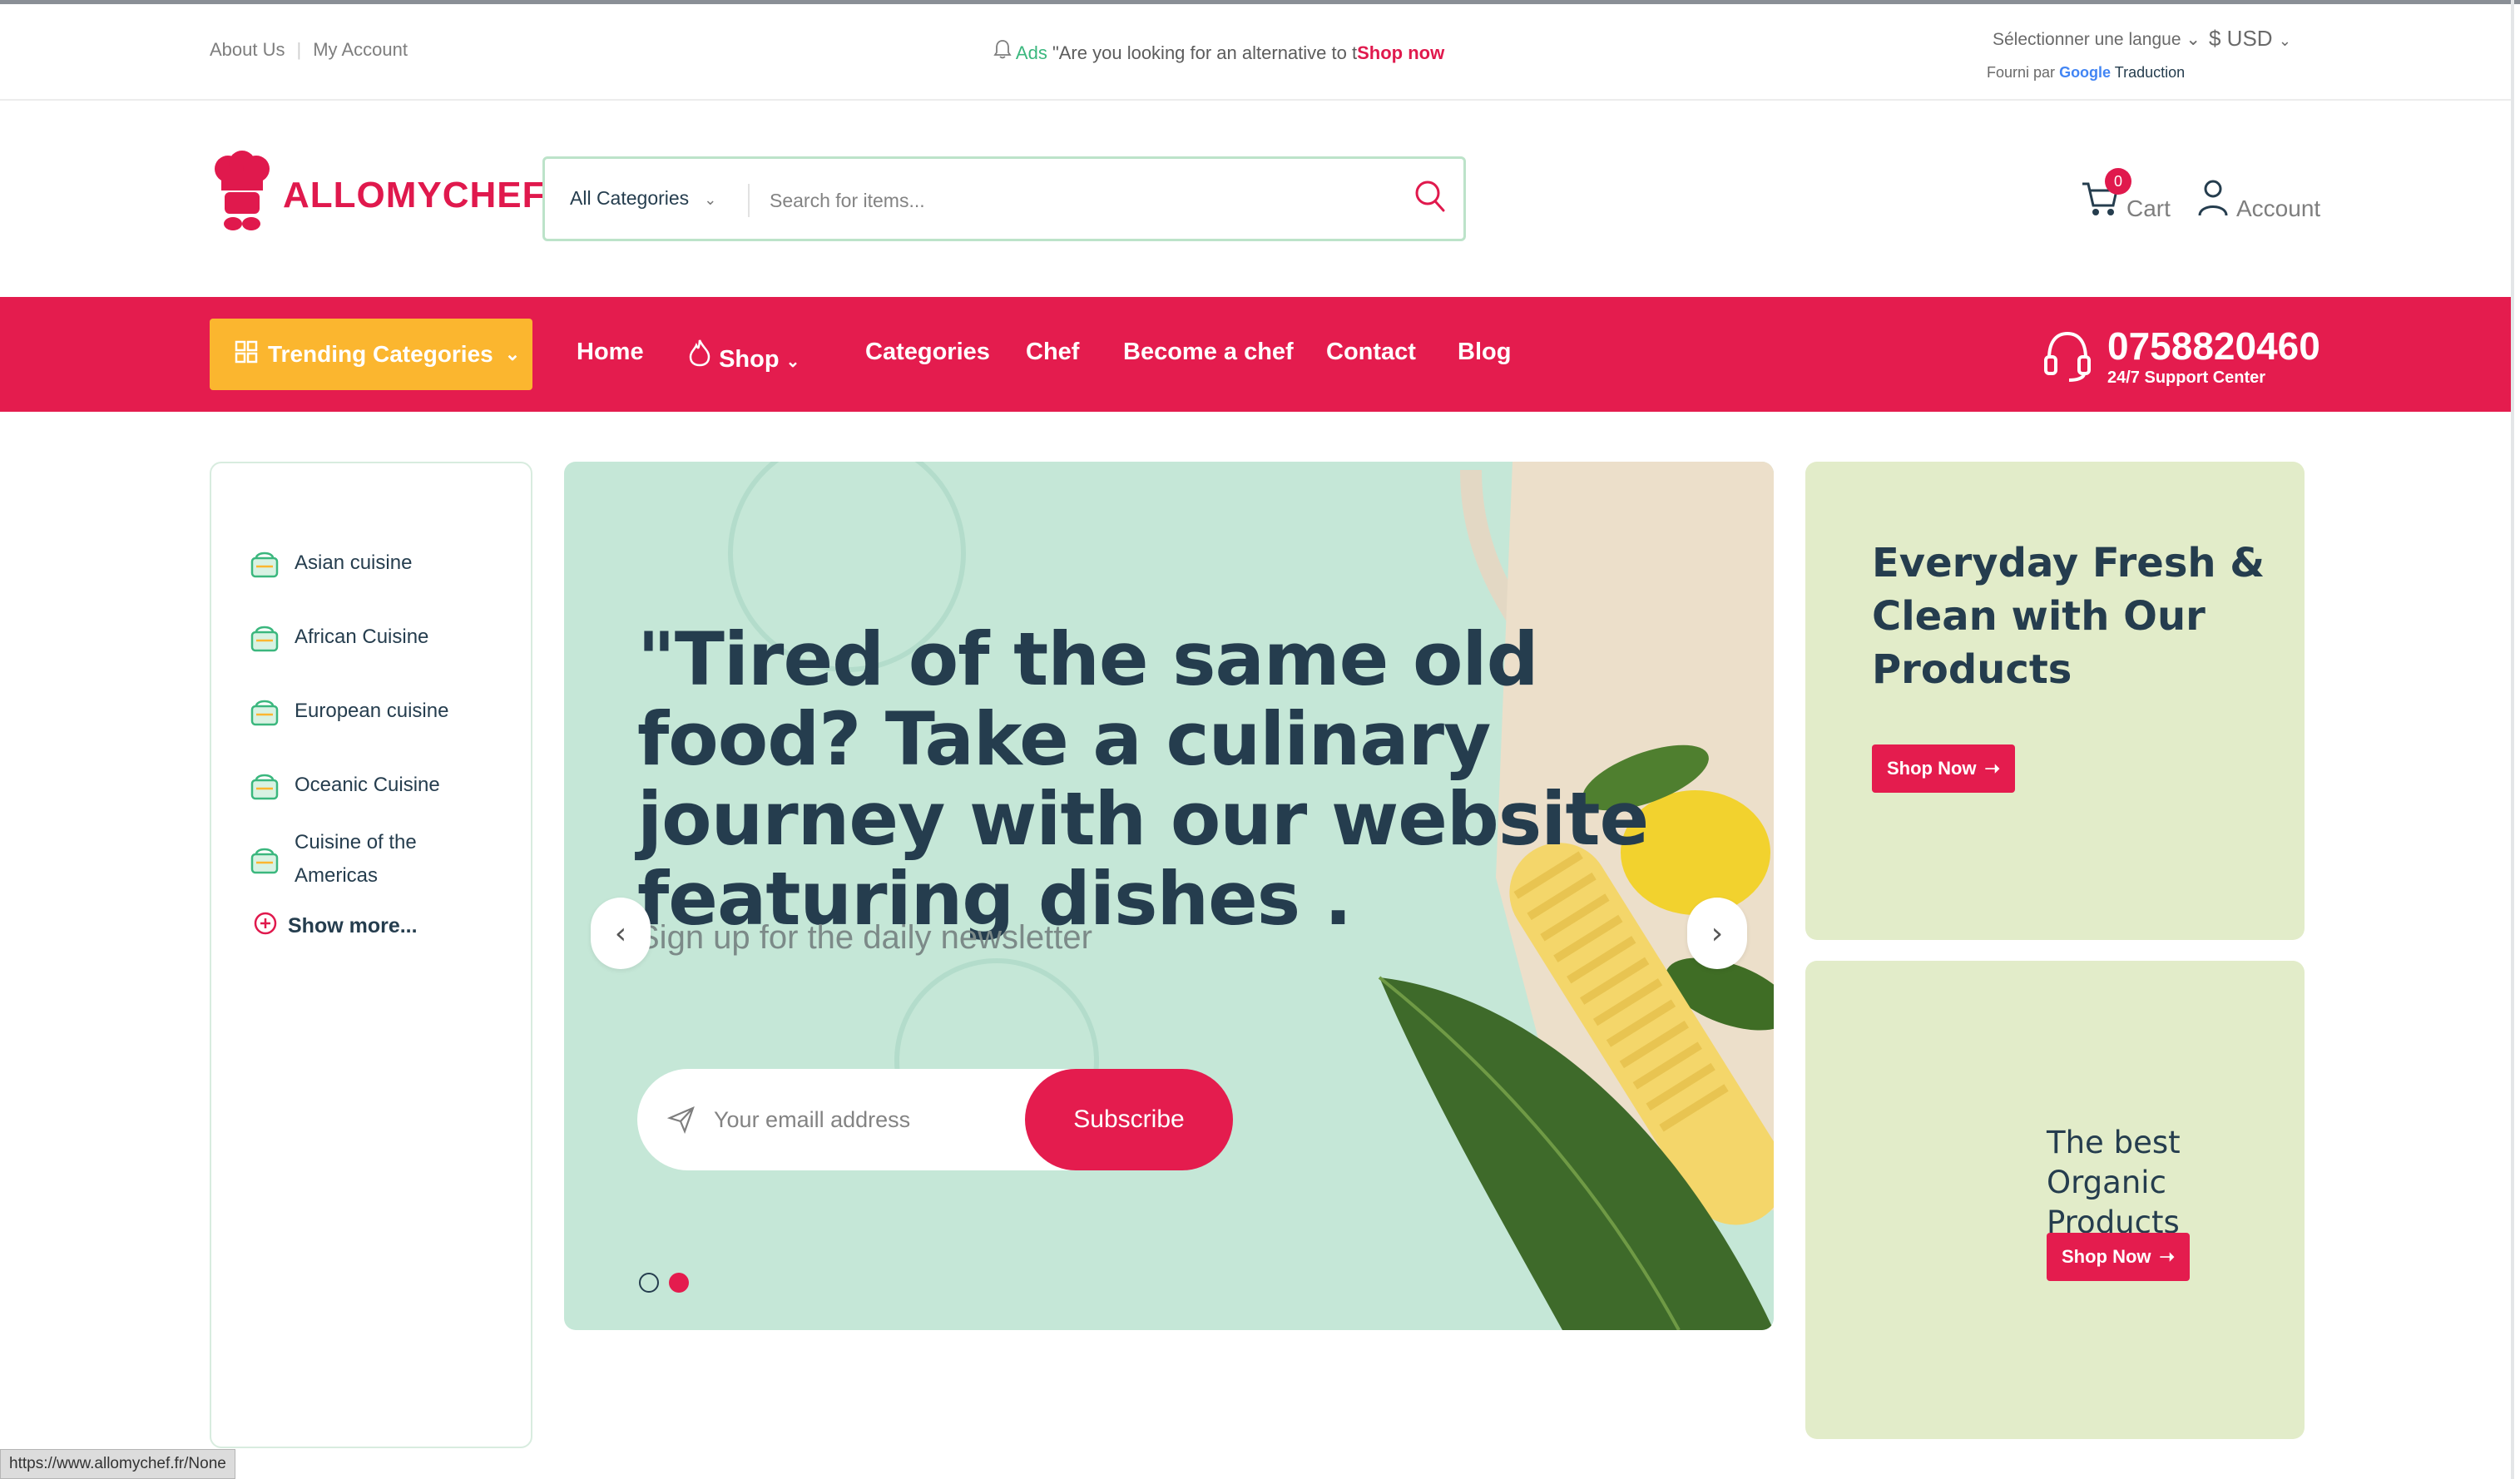  What do you see at coordinates (349, 711) in the screenshot?
I see `sidebar-item-european-cuisine: European cuisine` at bounding box center [349, 711].